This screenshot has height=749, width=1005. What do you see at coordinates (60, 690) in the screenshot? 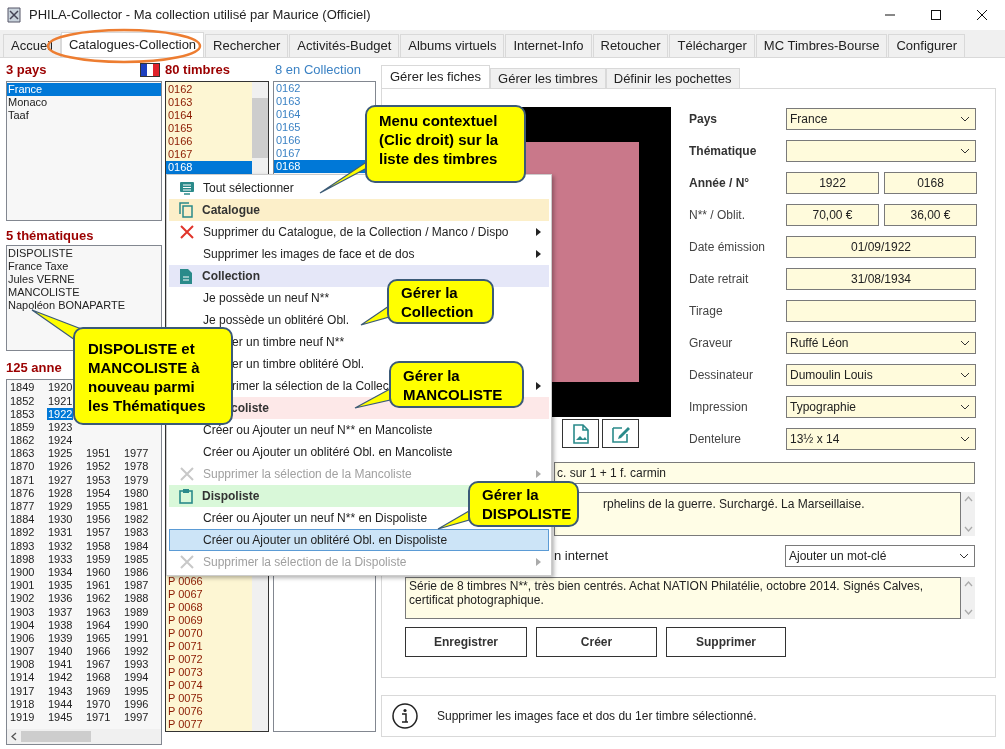
I see `year-item: 1943` at bounding box center [60, 690].